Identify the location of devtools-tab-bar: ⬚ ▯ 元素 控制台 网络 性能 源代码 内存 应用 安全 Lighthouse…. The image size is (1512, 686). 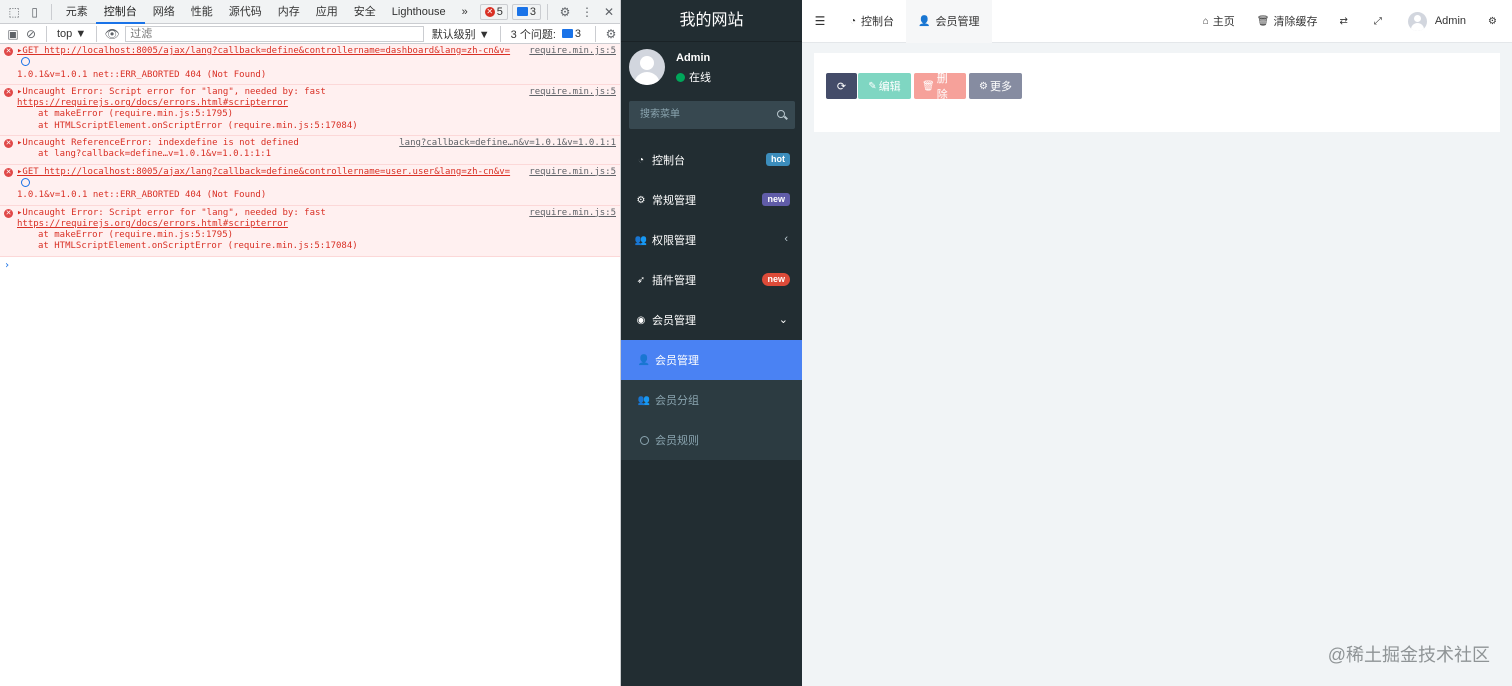
(310, 12).